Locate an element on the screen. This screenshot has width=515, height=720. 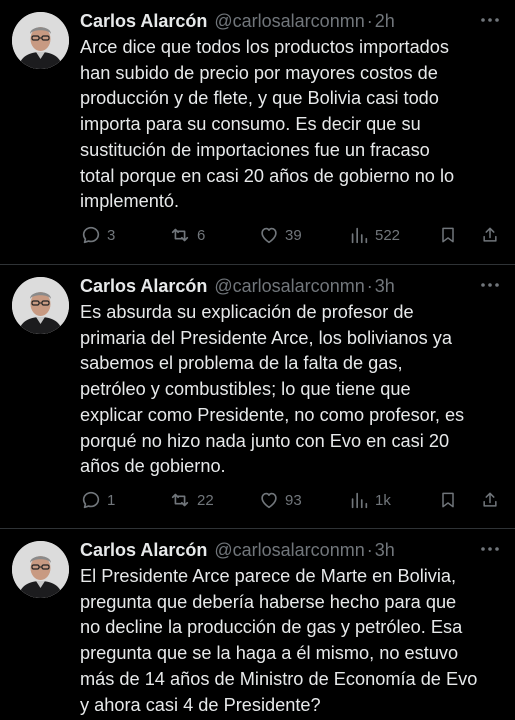
reply-count: 3 is located at coordinates (111, 235).